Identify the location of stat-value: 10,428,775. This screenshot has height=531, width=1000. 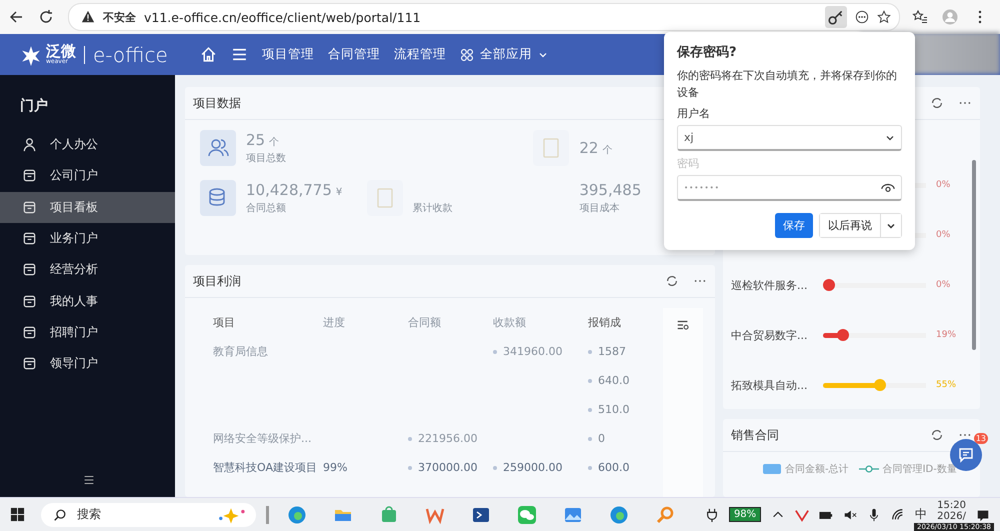
(289, 190).